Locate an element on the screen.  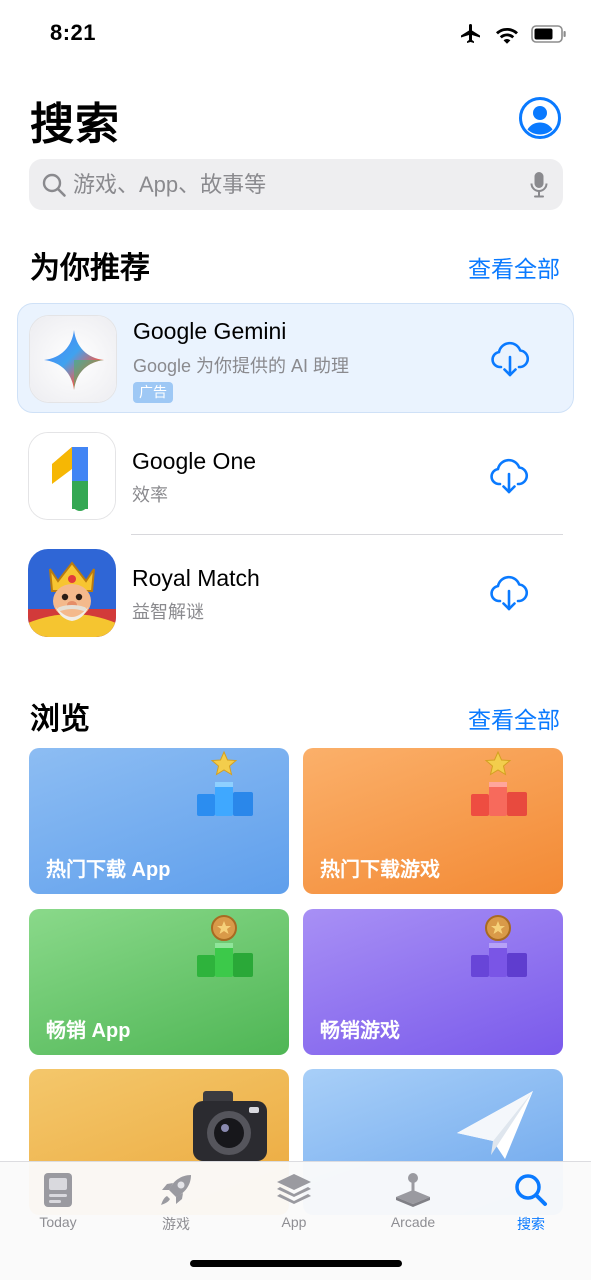
app-subtitle: 益智解谜 is located at coordinates (168, 612).